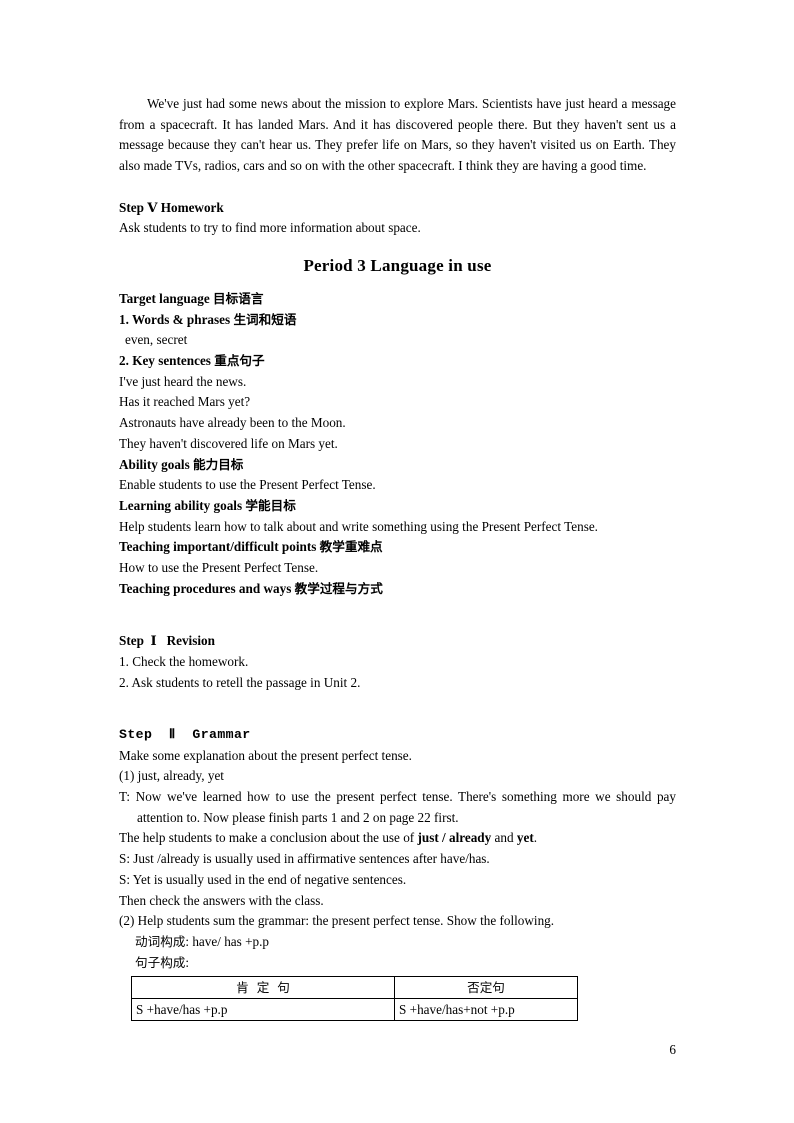 The height and width of the screenshot is (1123, 794). Describe the element at coordinates (187, 962) in the screenshot. I see `sentence-form-value: :` at that location.